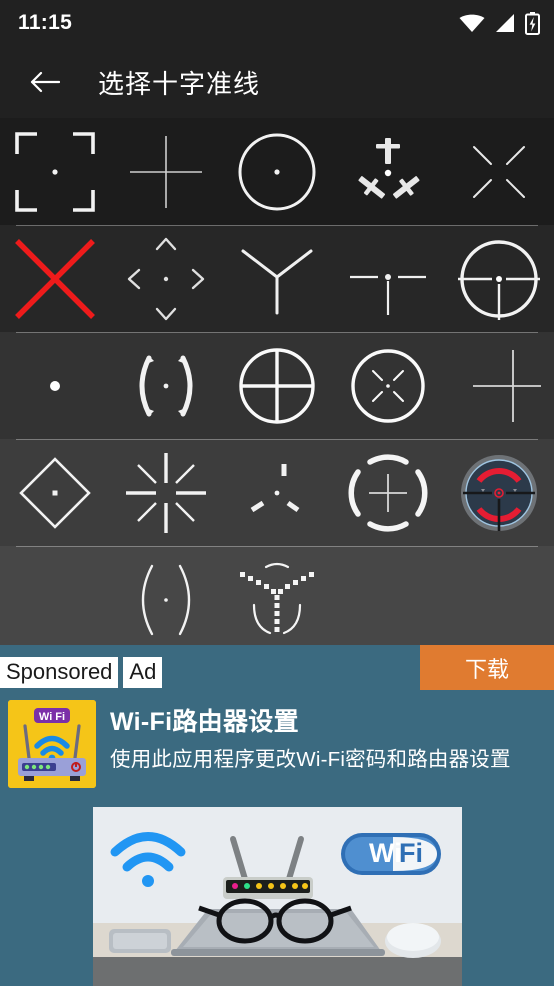  Describe the element at coordinates (55, 171) in the screenshot. I see `crosshair-corner-brackets-dot` at that location.